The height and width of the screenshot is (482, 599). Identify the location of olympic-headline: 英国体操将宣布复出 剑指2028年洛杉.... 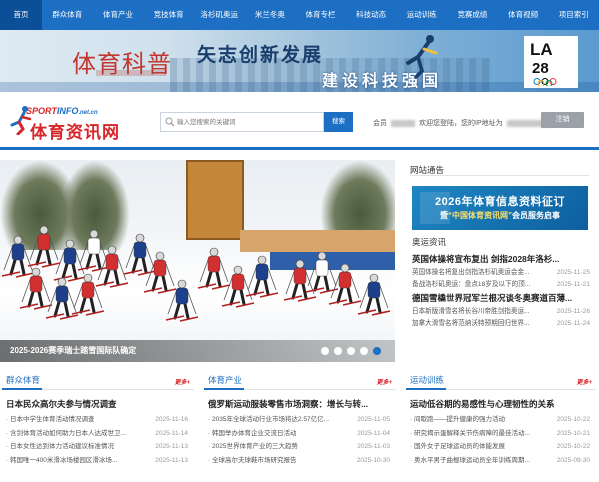
(501, 259).